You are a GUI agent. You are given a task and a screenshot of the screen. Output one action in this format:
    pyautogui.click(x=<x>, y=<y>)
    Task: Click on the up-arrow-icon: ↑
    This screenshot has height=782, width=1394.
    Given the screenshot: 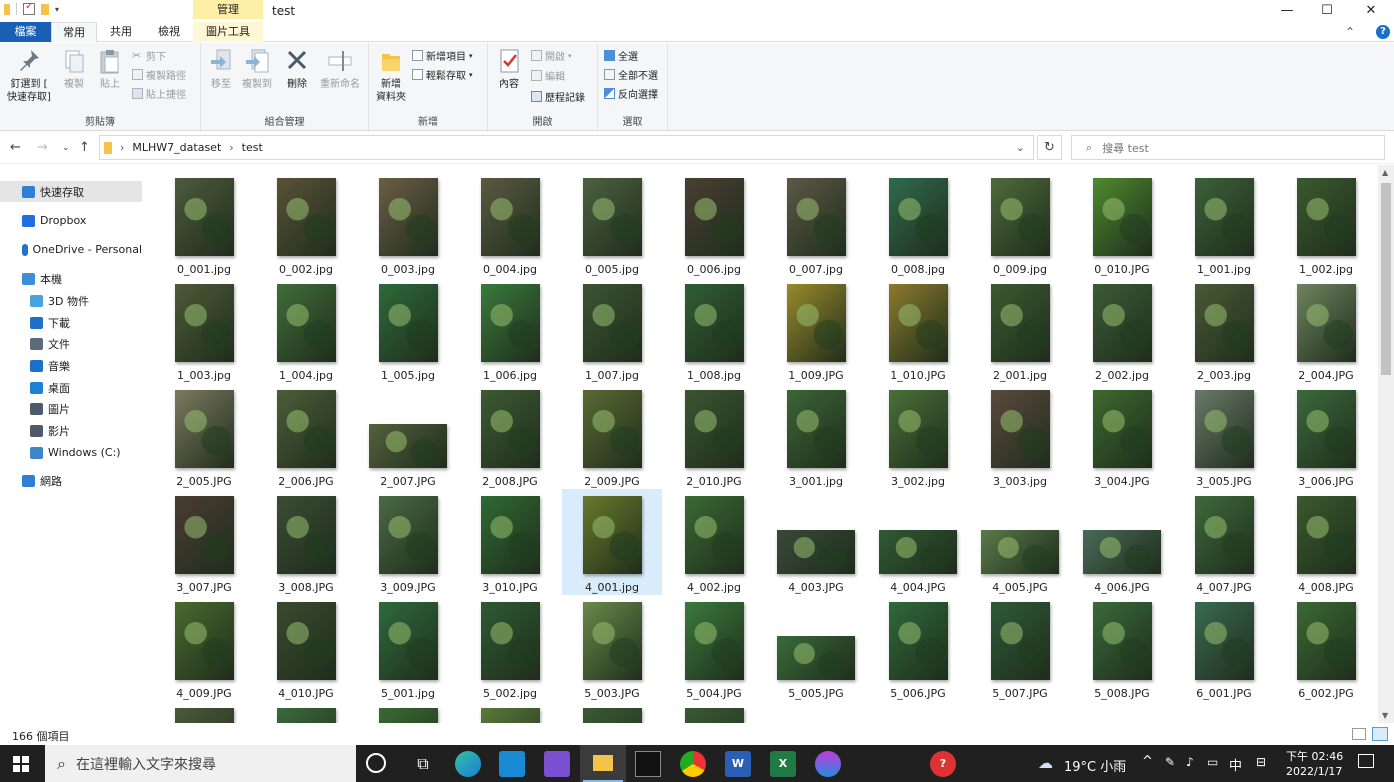 What is the action you would take?
    pyautogui.click(x=84, y=147)
    